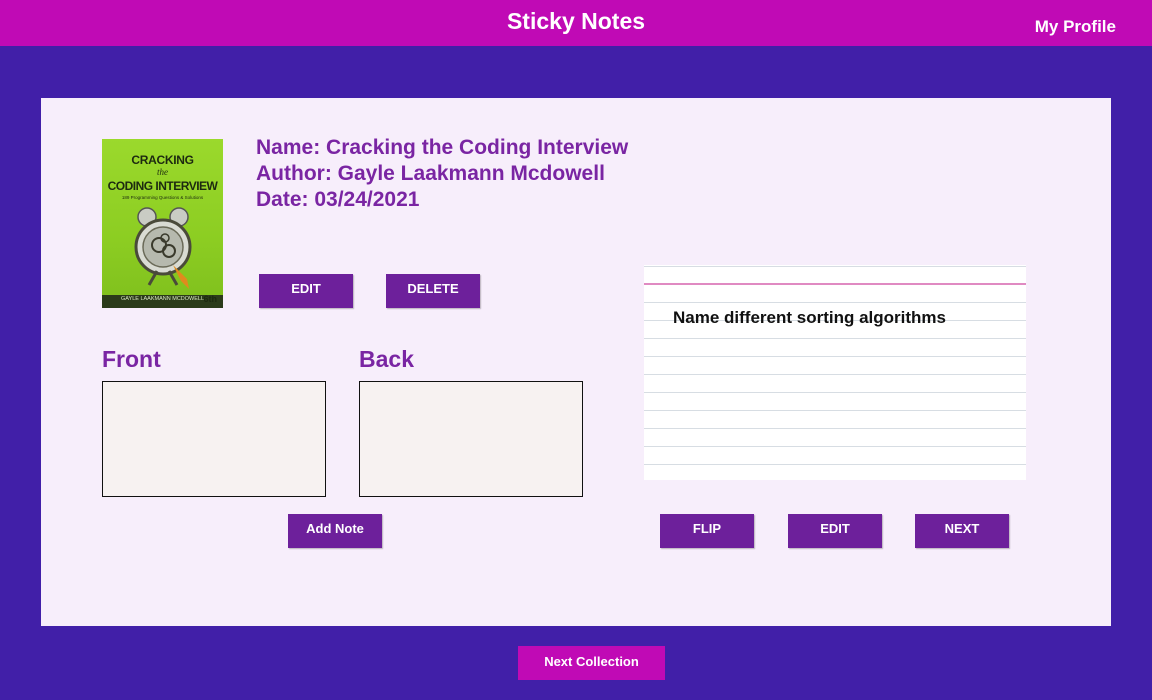  I want to click on front-textarea, so click(214, 439).